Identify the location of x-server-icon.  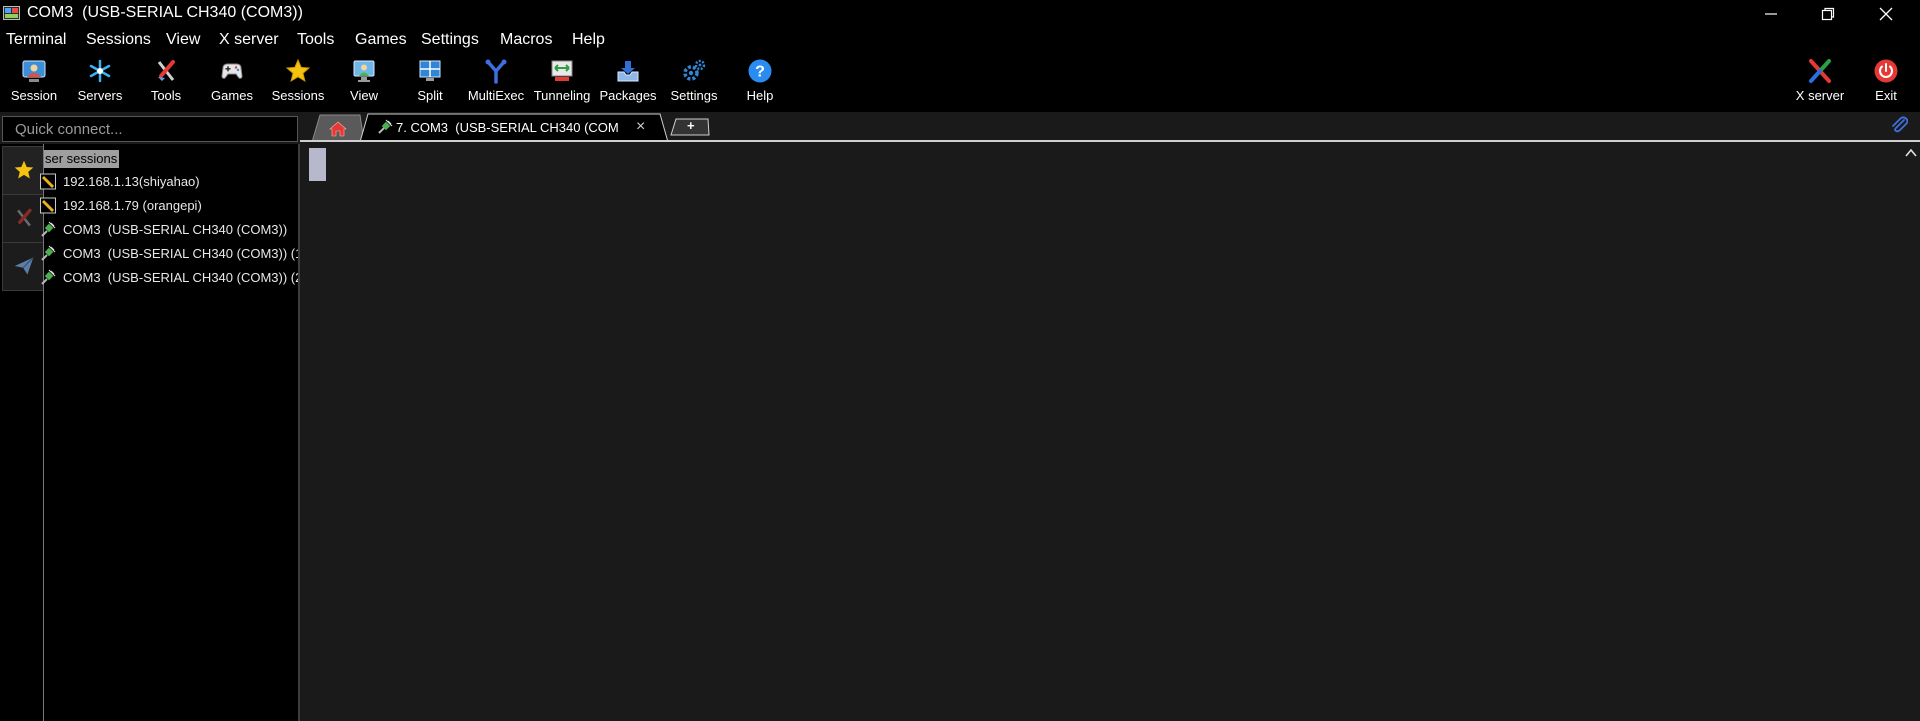
(1820, 71).